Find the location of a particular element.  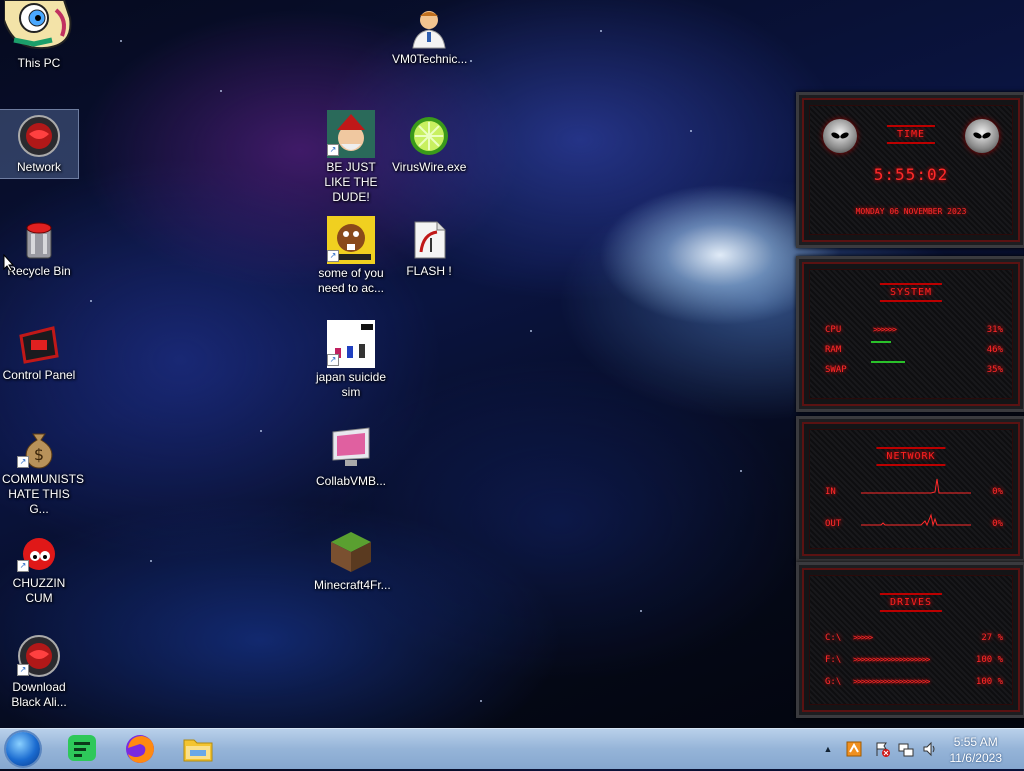

desktop-icon-label: FLASH ! is located at coordinates (429, 271).